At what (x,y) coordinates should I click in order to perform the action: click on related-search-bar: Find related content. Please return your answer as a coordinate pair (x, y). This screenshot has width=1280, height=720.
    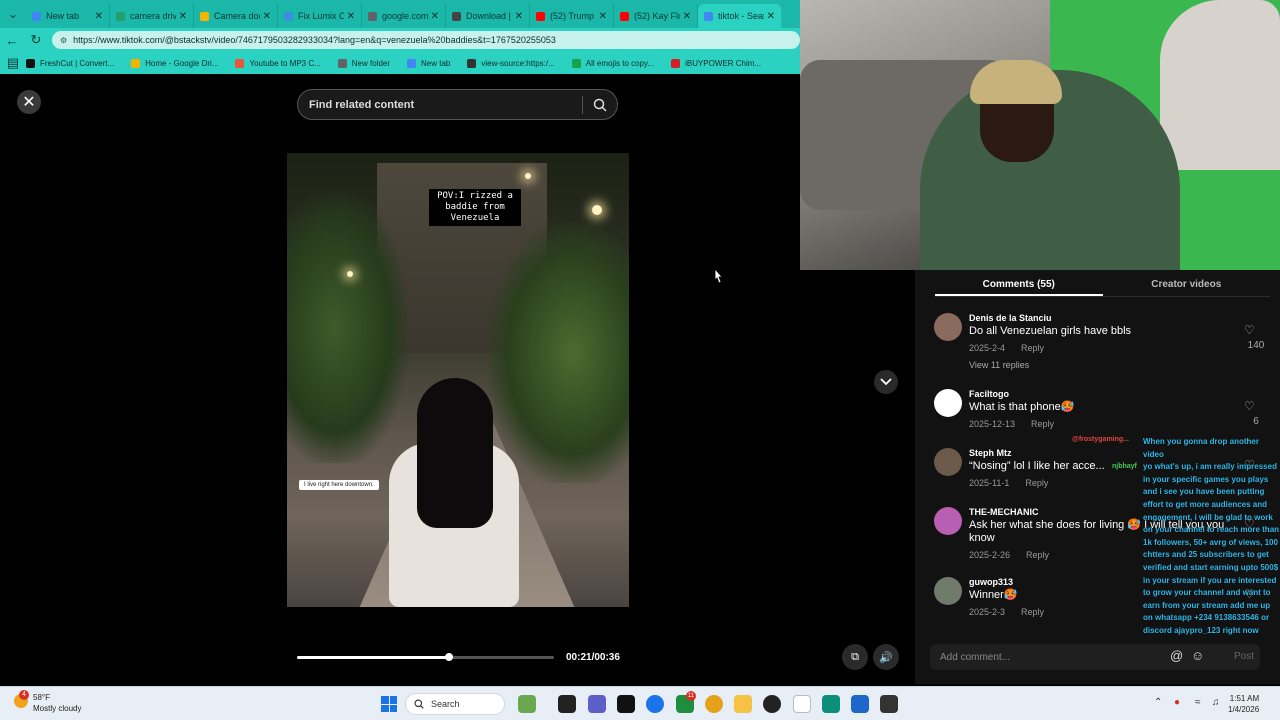
    Looking at the image, I should click on (457, 104).